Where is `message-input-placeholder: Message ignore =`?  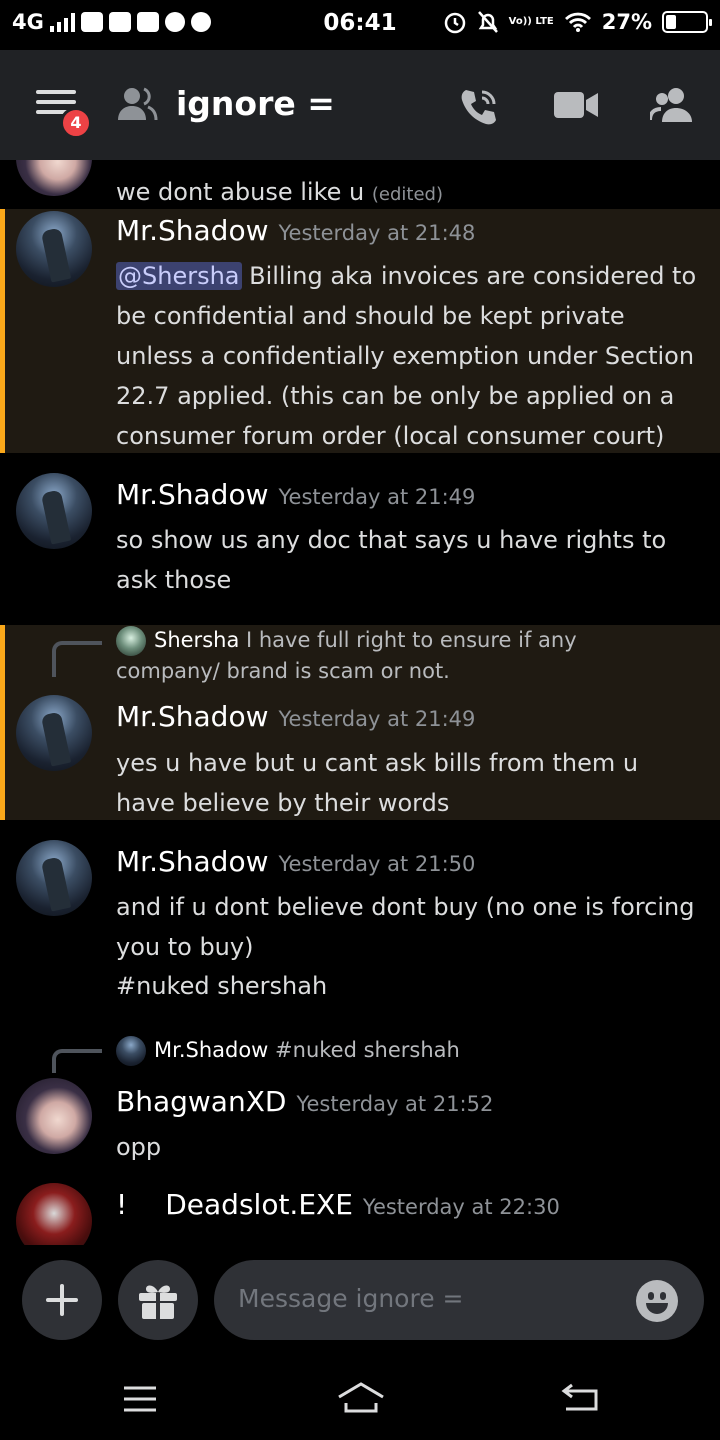
message-input-placeholder: Message ignore = is located at coordinates (351, 1298).